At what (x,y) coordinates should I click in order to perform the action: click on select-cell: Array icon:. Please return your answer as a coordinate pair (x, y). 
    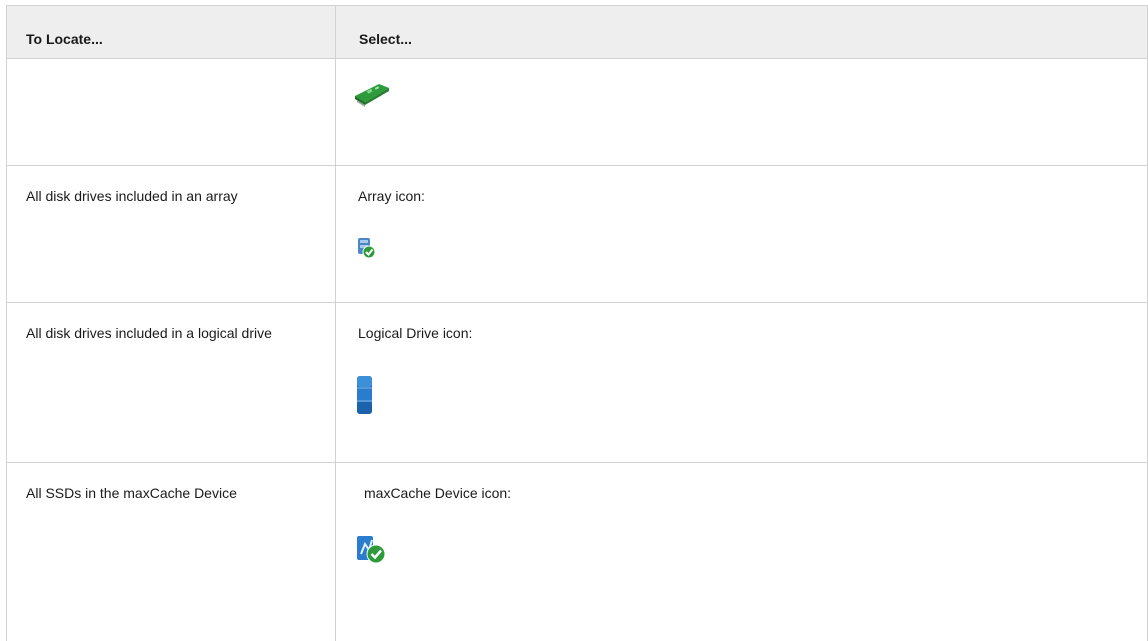
    Looking at the image, I should click on (741, 234).